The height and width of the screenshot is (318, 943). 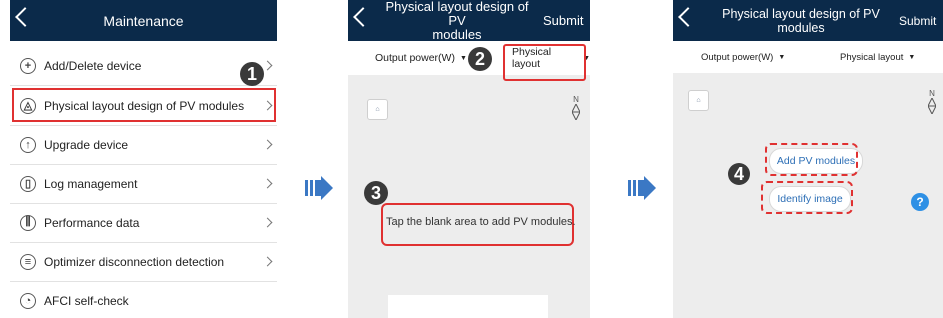 I want to click on menu-item-label: Upgrade device, so click(x=86, y=144).